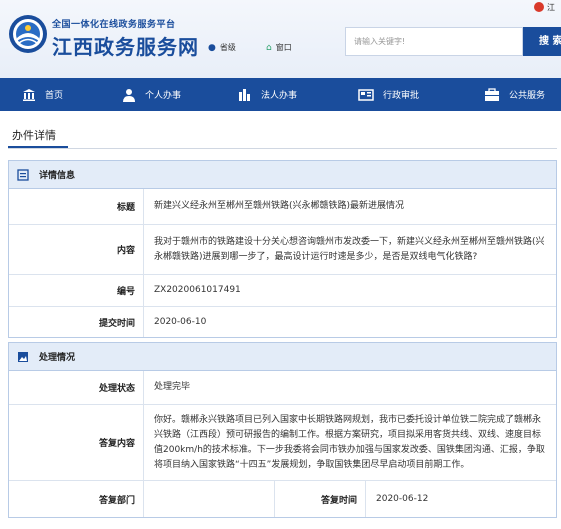  What do you see at coordinates (542, 41) in the screenshot?
I see `search-button: 搜 索` at bounding box center [542, 41].